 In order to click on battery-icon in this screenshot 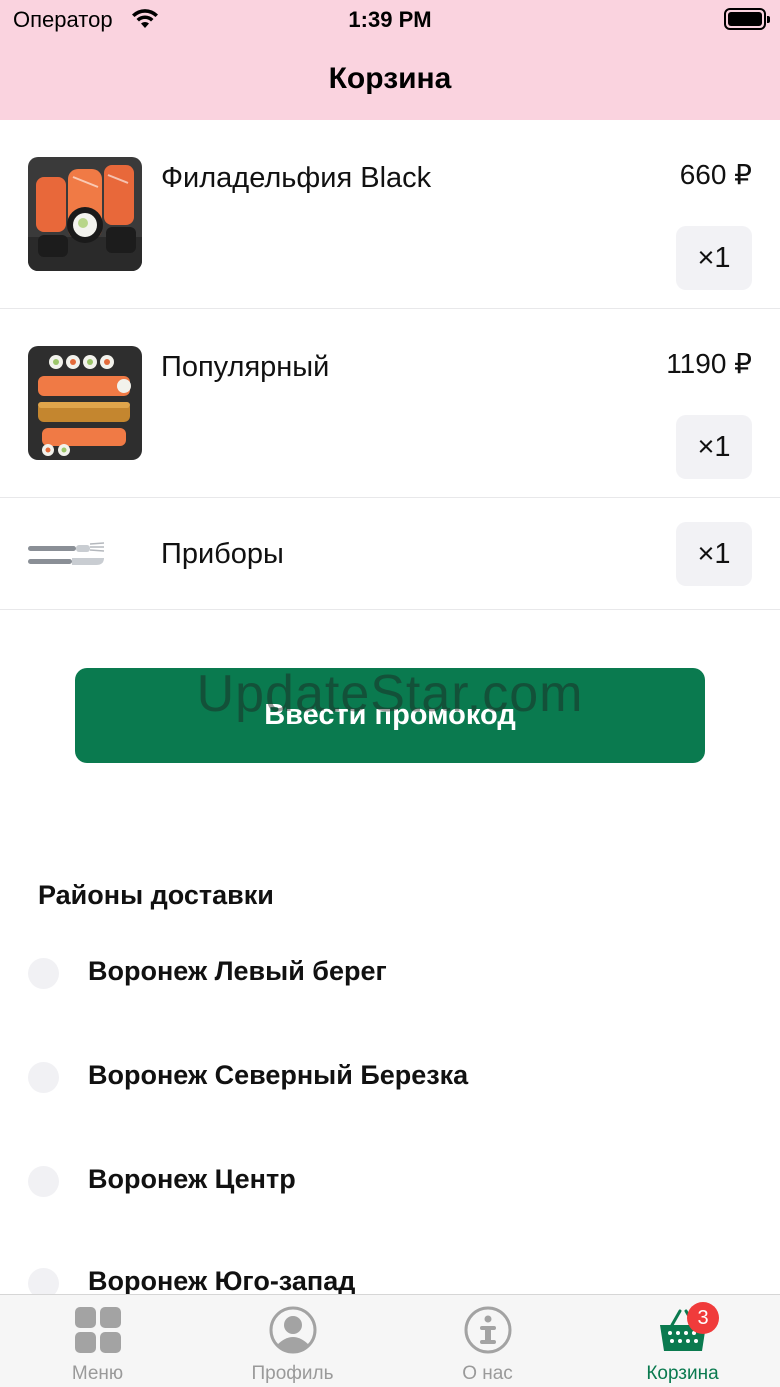, I will do `click(747, 19)`.